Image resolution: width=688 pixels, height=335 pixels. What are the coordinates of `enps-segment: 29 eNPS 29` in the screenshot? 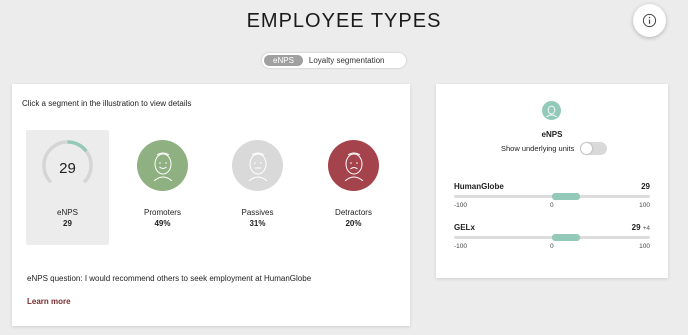 It's located at (67, 187).